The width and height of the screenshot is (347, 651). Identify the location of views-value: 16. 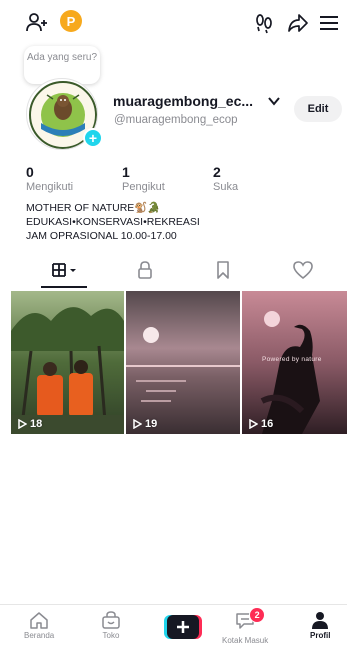
(267, 424).